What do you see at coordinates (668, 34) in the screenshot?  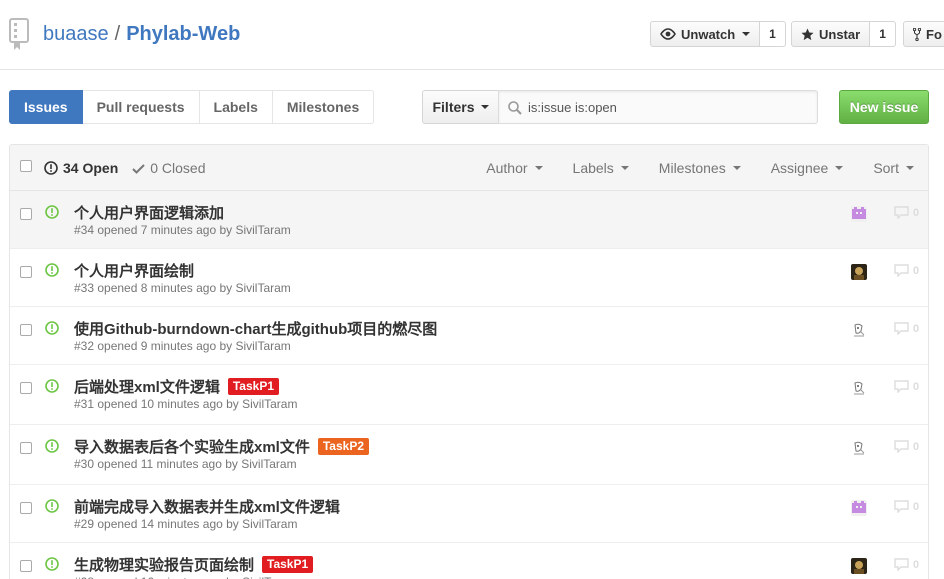 I see `eye-icon` at bounding box center [668, 34].